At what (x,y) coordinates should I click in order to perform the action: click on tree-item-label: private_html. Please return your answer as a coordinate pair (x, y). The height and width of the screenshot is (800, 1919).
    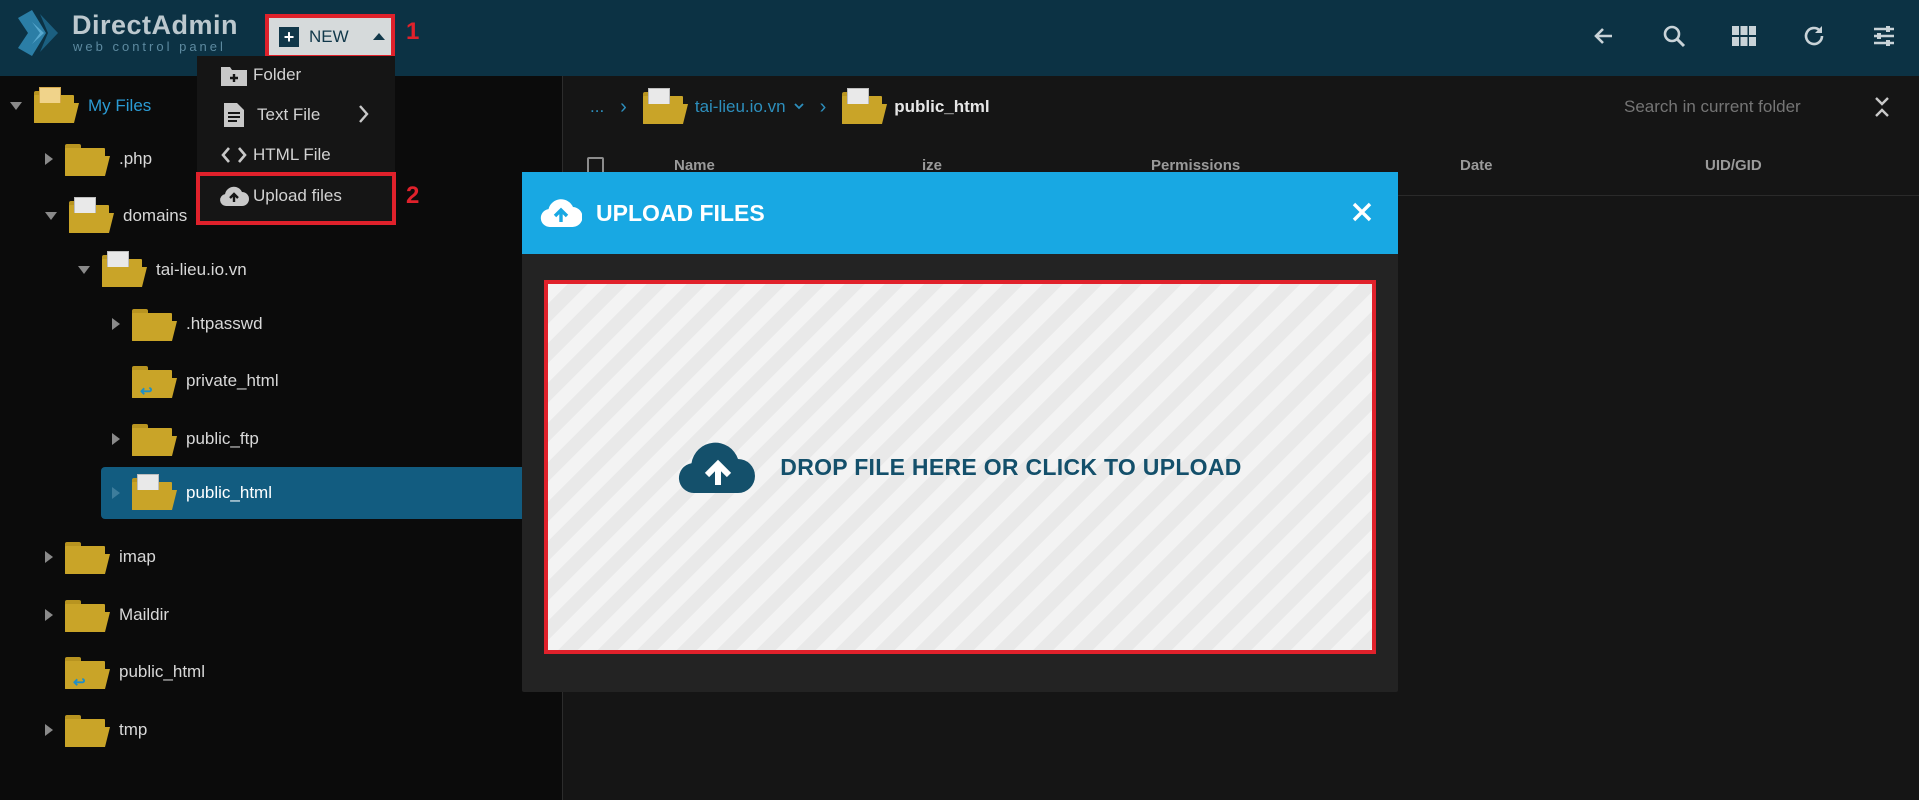
    Looking at the image, I should click on (232, 380).